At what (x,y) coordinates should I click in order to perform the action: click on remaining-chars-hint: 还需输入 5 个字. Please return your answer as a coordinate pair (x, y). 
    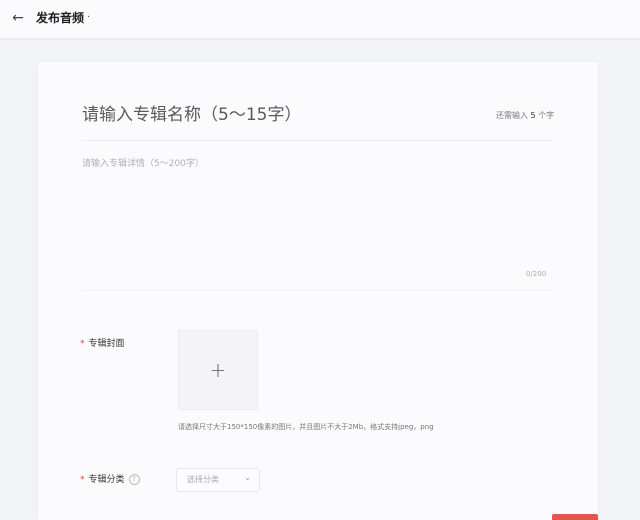
    Looking at the image, I should click on (525, 116).